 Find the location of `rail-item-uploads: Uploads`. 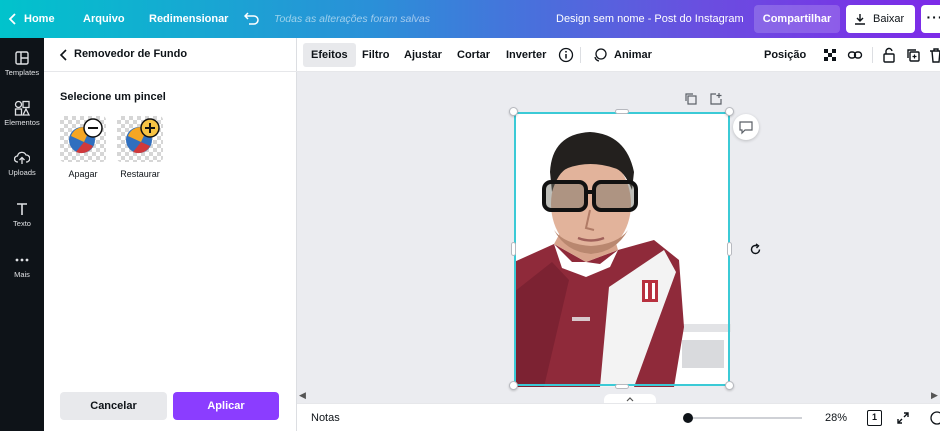

rail-item-uploads: Uploads is located at coordinates (22, 163).